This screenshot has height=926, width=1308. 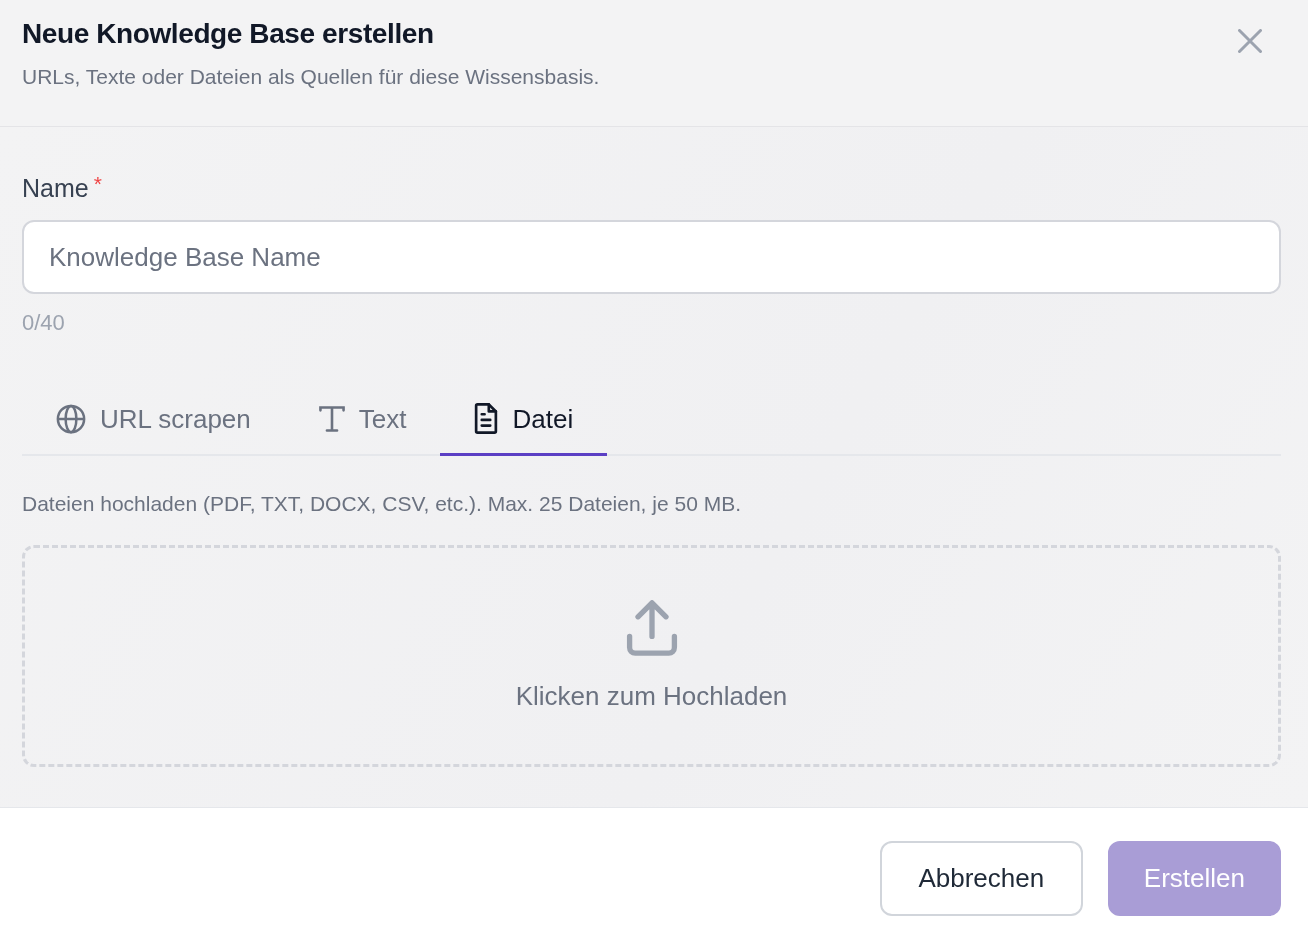 What do you see at coordinates (228, 34) in the screenshot?
I see `dialog-title: Neue Knowledge Base erstellen` at bounding box center [228, 34].